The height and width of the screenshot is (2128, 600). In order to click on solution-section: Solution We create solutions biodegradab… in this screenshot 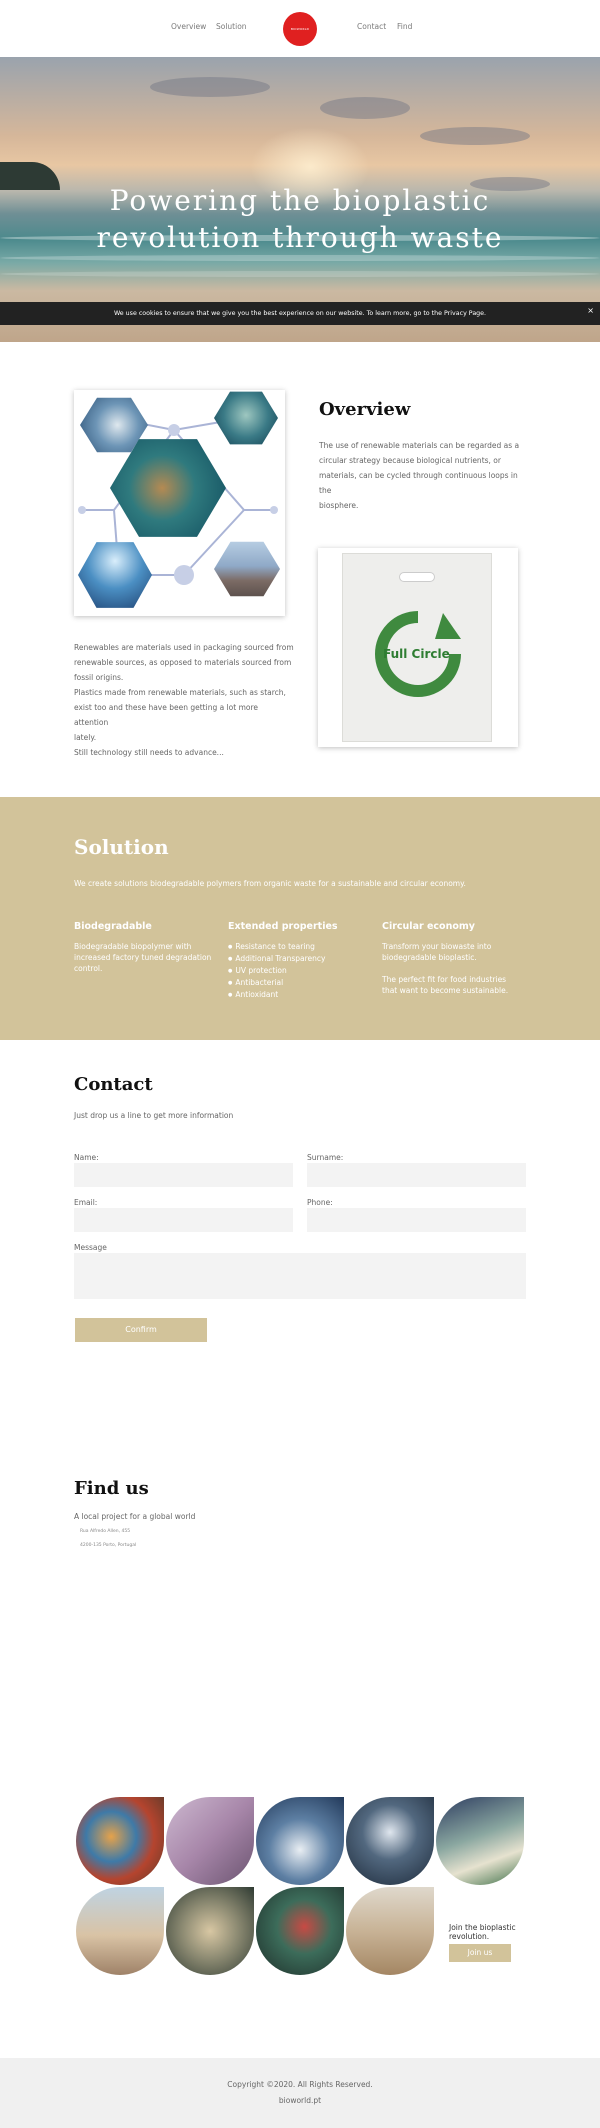, I will do `click(300, 918)`.